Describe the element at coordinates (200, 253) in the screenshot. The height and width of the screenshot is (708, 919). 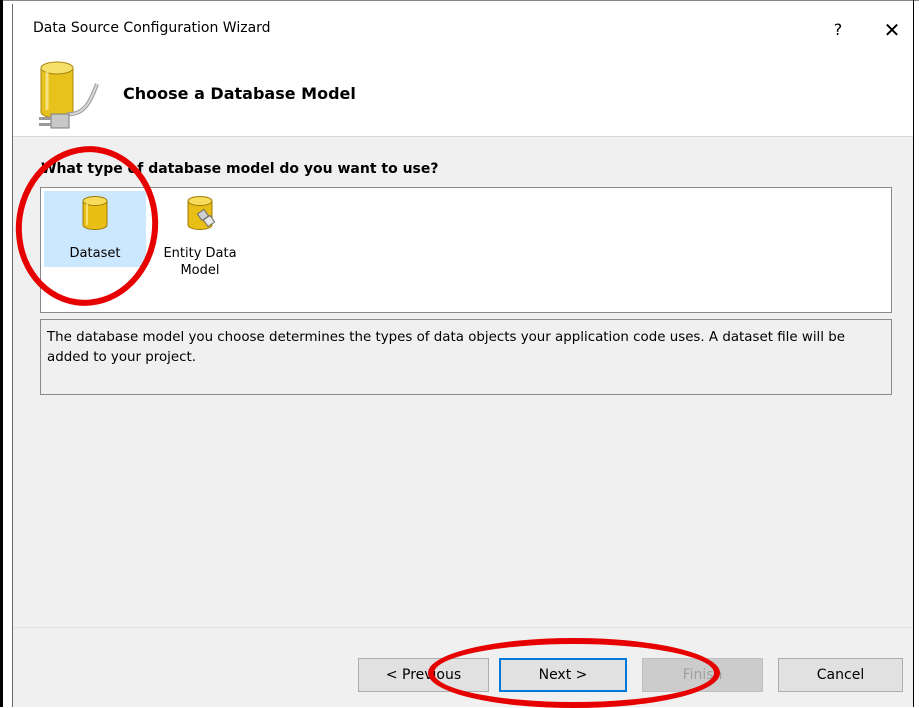
I see `entity-label-line1: Entity Data` at that location.